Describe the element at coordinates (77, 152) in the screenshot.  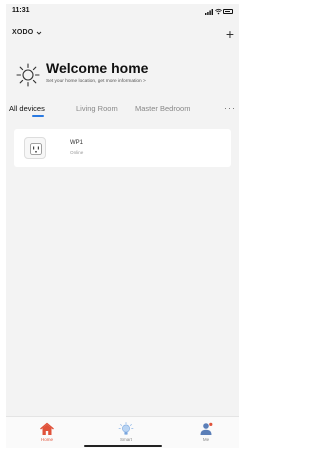
I see `device-status: Online` at that location.